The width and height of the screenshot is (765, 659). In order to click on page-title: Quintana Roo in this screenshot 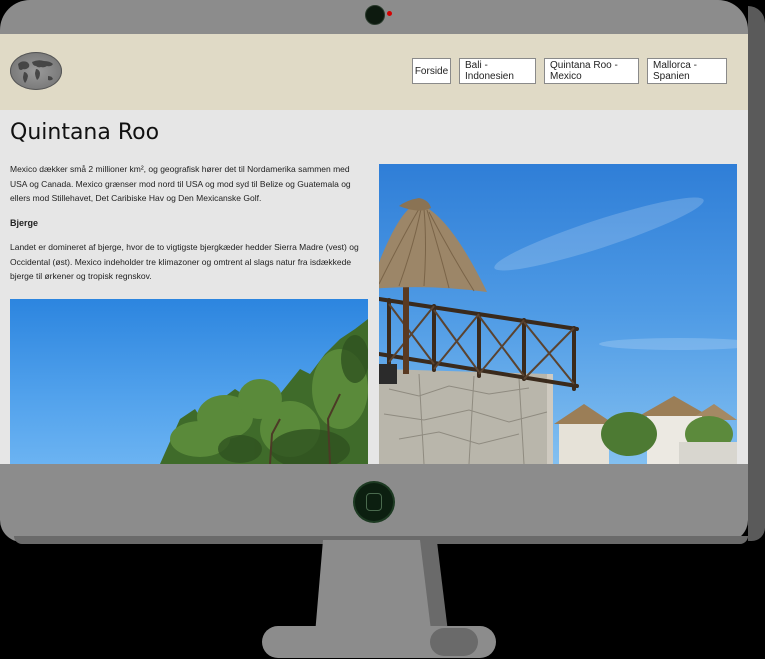, I will do `click(85, 132)`.